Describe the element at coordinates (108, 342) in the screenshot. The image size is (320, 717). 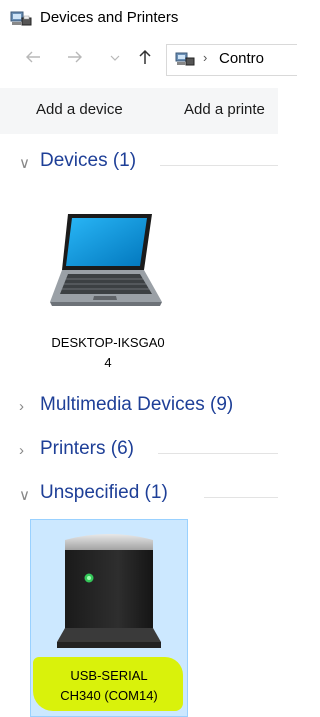
I see `device-name: DESKTOP-IKSGA0` at that location.